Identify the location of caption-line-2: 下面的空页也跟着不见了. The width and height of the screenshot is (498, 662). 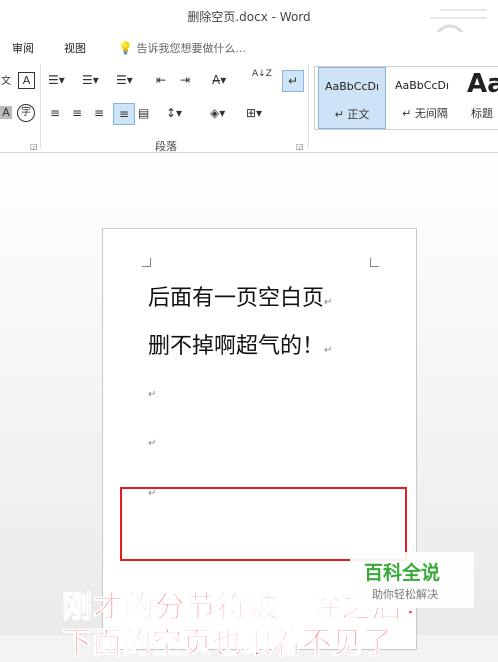
(227, 644).